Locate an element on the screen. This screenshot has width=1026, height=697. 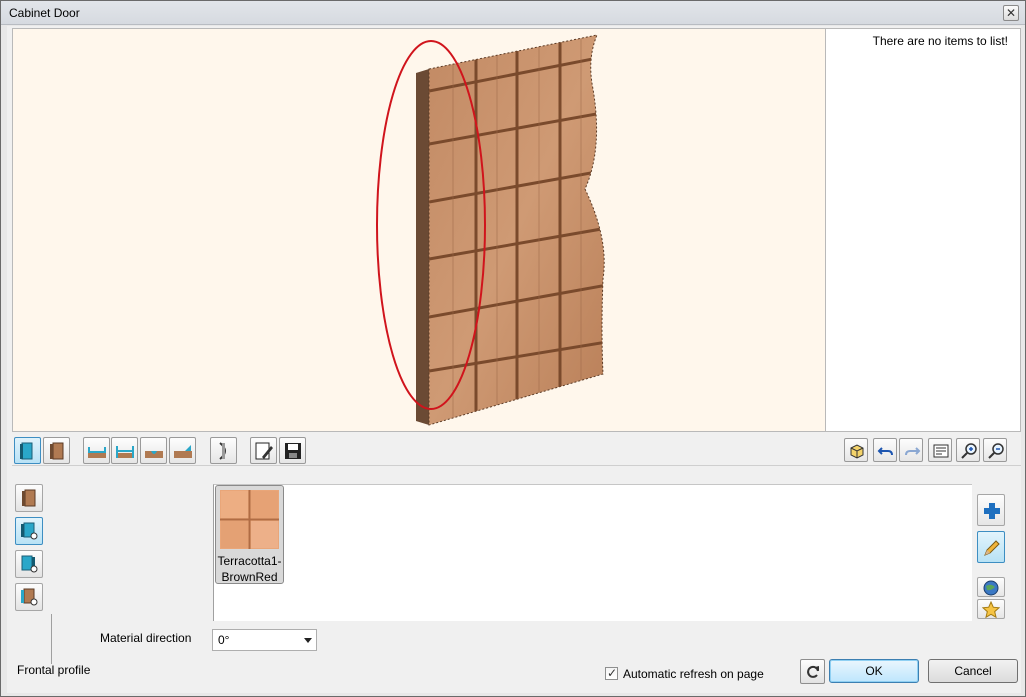
door-side-button is located at coordinates (56, 450).